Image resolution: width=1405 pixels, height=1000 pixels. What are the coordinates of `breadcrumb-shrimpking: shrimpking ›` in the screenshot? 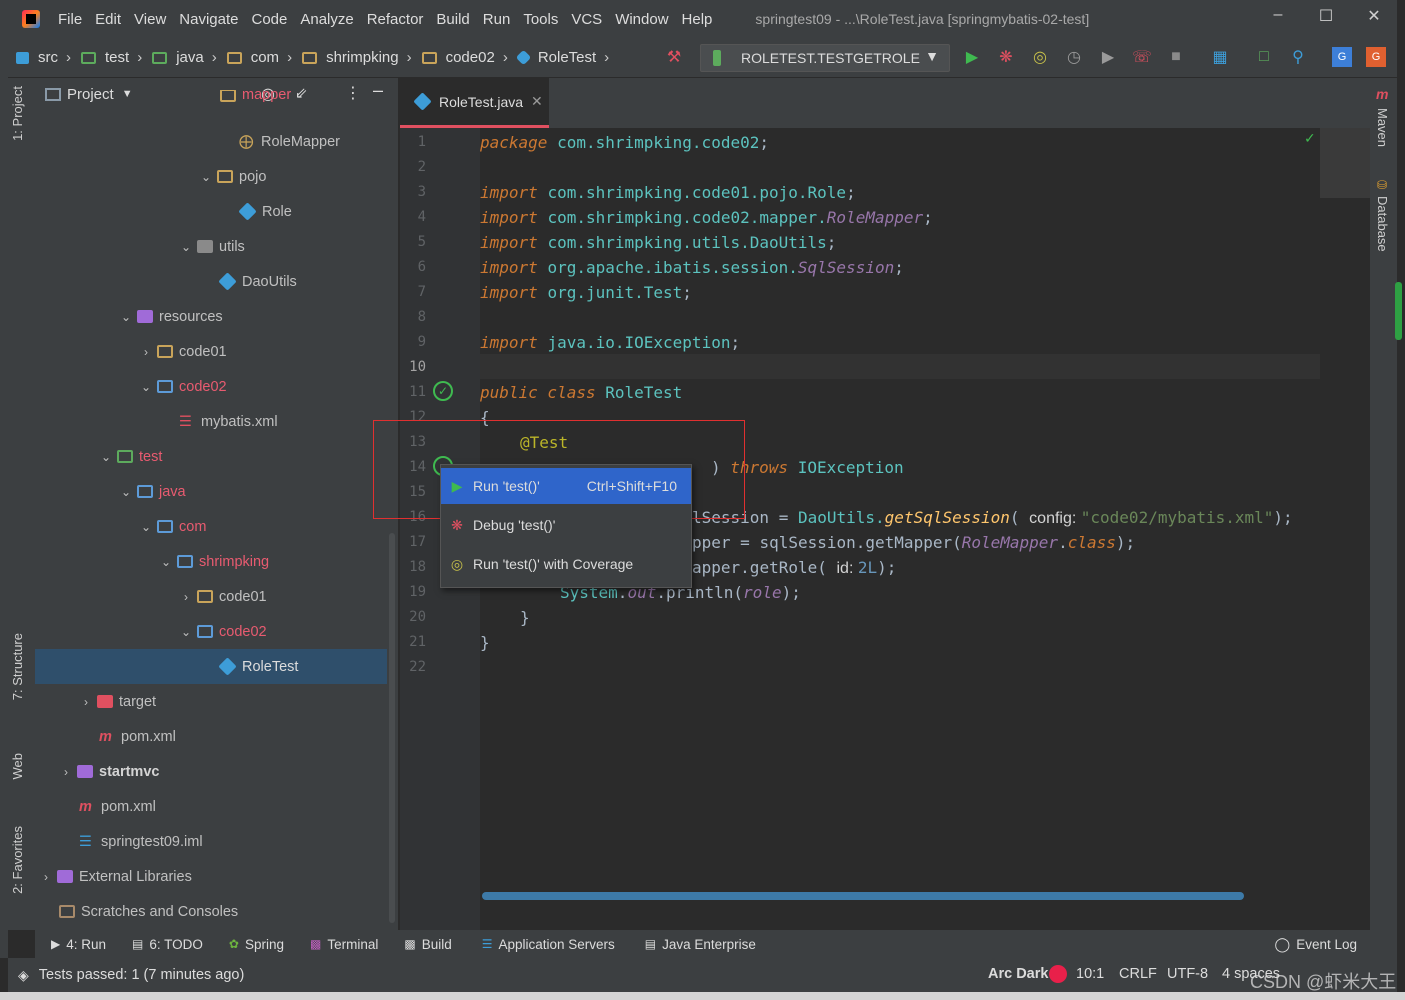 It's located at (362, 57).